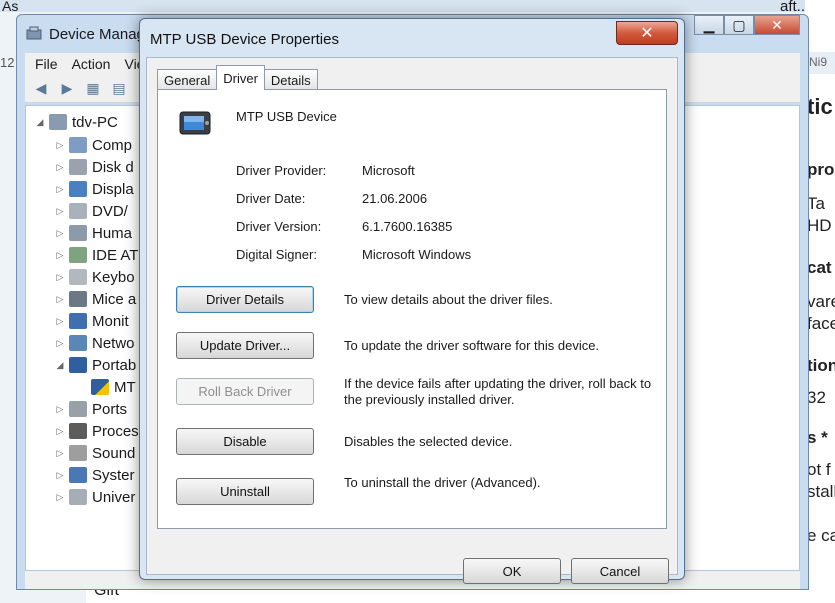 Image resolution: width=835 pixels, height=603 pixels. I want to click on tree-item: ▷ DVD/, so click(91, 211).